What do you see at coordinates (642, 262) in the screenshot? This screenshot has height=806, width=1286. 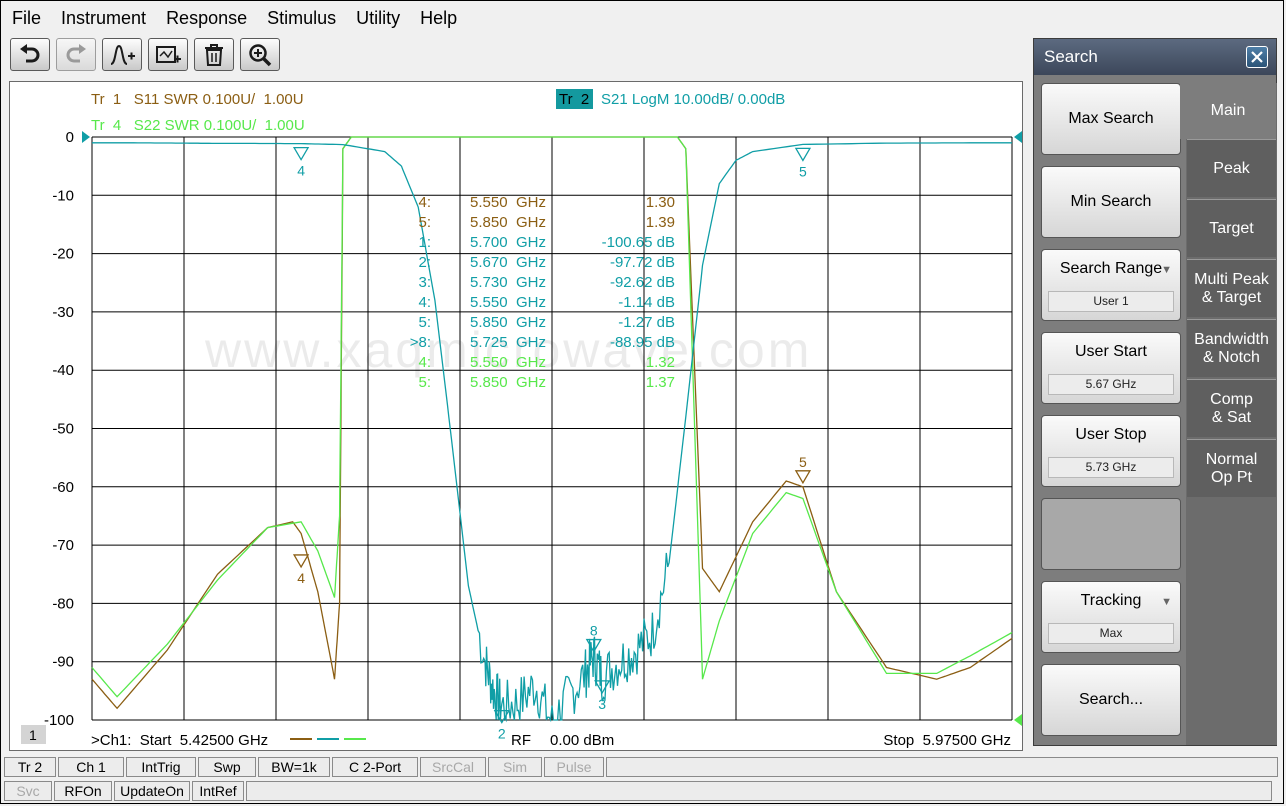 I see `marker-readout-value: -97.72 dB` at bounding box center [642, 262].